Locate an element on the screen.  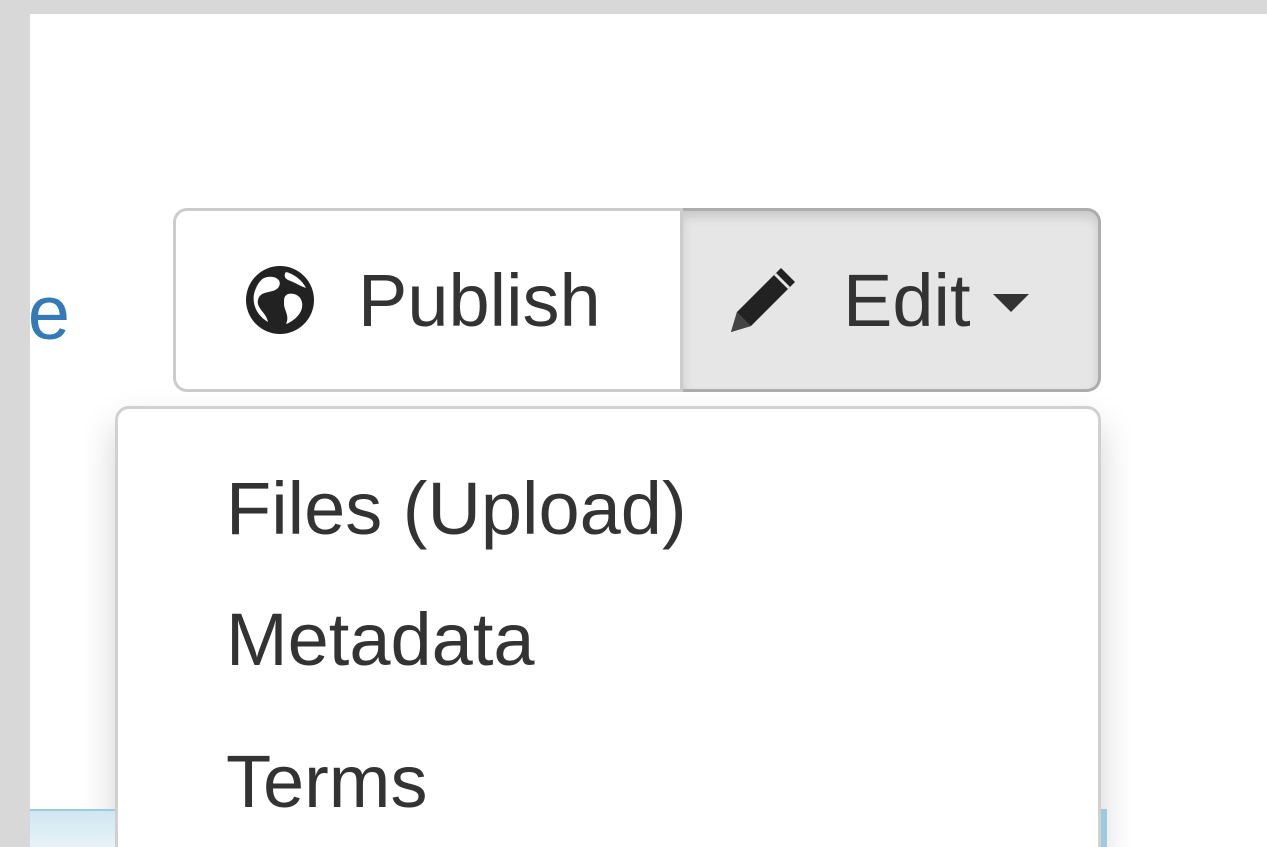
globe-icon is located at coordinates (280, 300).